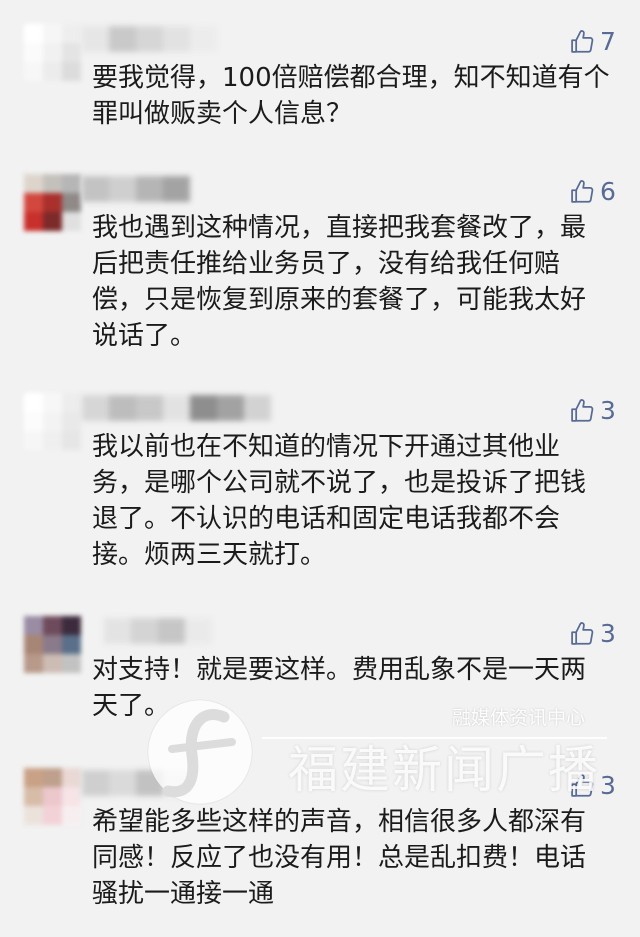 This screenshot has width=640, height=937. Describe the element at coordinates (339, 228) in the screenshot. I see `comment-text-line: 我也遇到这种情况，直接把我套餐改了，最` at that location.